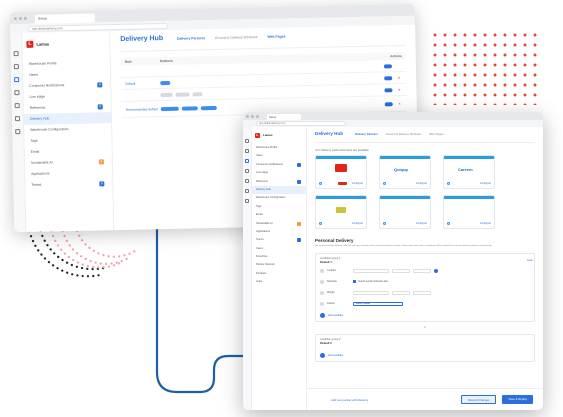  What do you see at coordinates (342, 183) in the screenshot?
I see `partner-connect-button` at bounding box center [342, 183].